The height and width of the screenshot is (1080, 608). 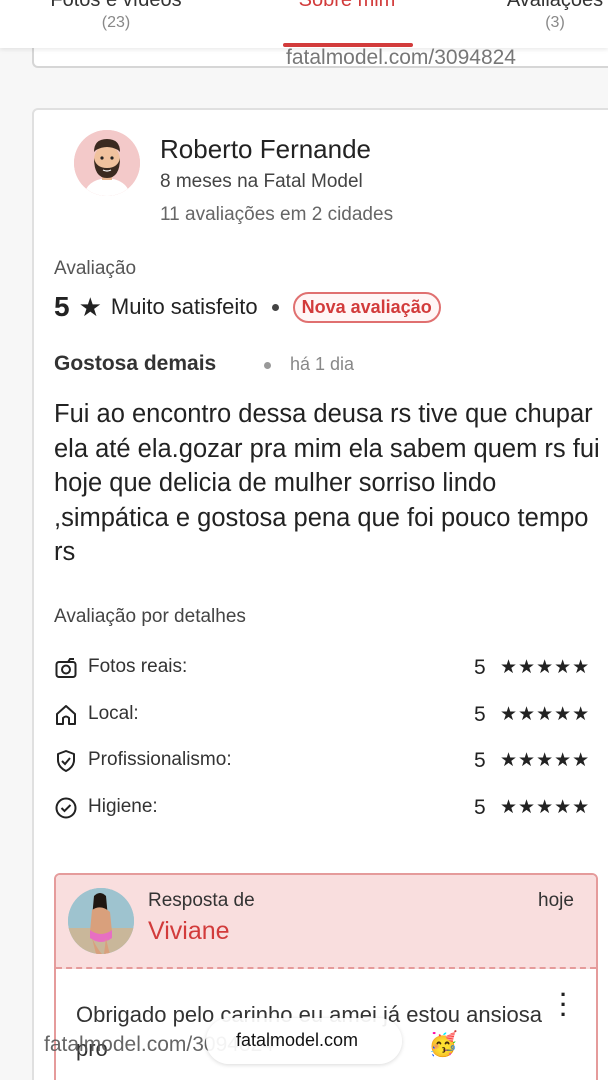 I want to click on tab-label: Fotos e vídeos, so click(x=116, y=5).